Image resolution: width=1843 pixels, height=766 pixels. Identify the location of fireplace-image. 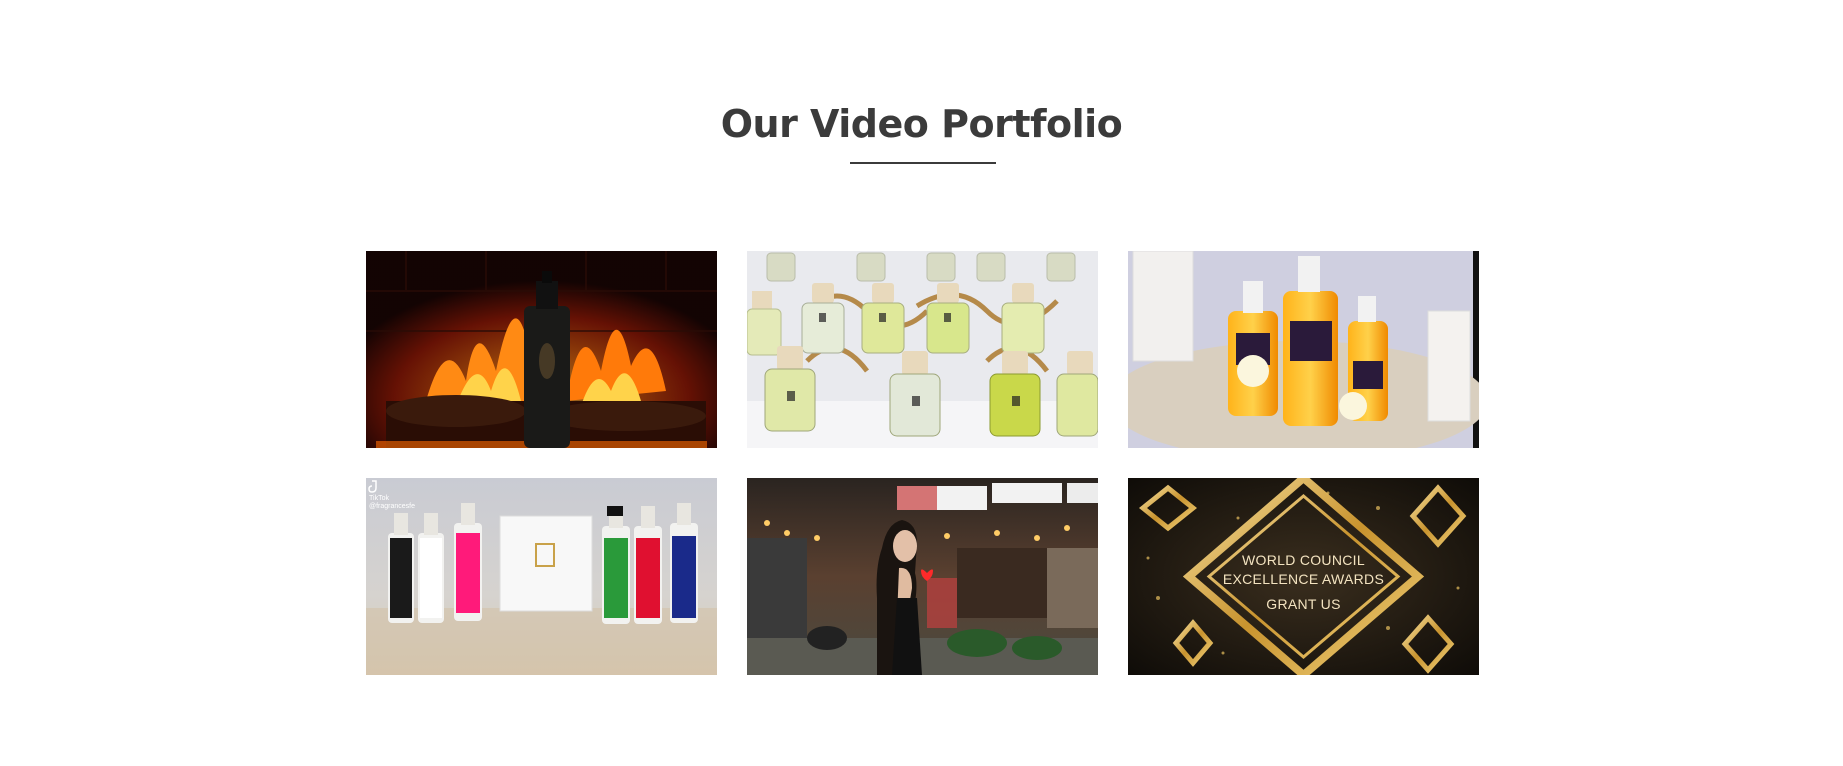
(541, 349).